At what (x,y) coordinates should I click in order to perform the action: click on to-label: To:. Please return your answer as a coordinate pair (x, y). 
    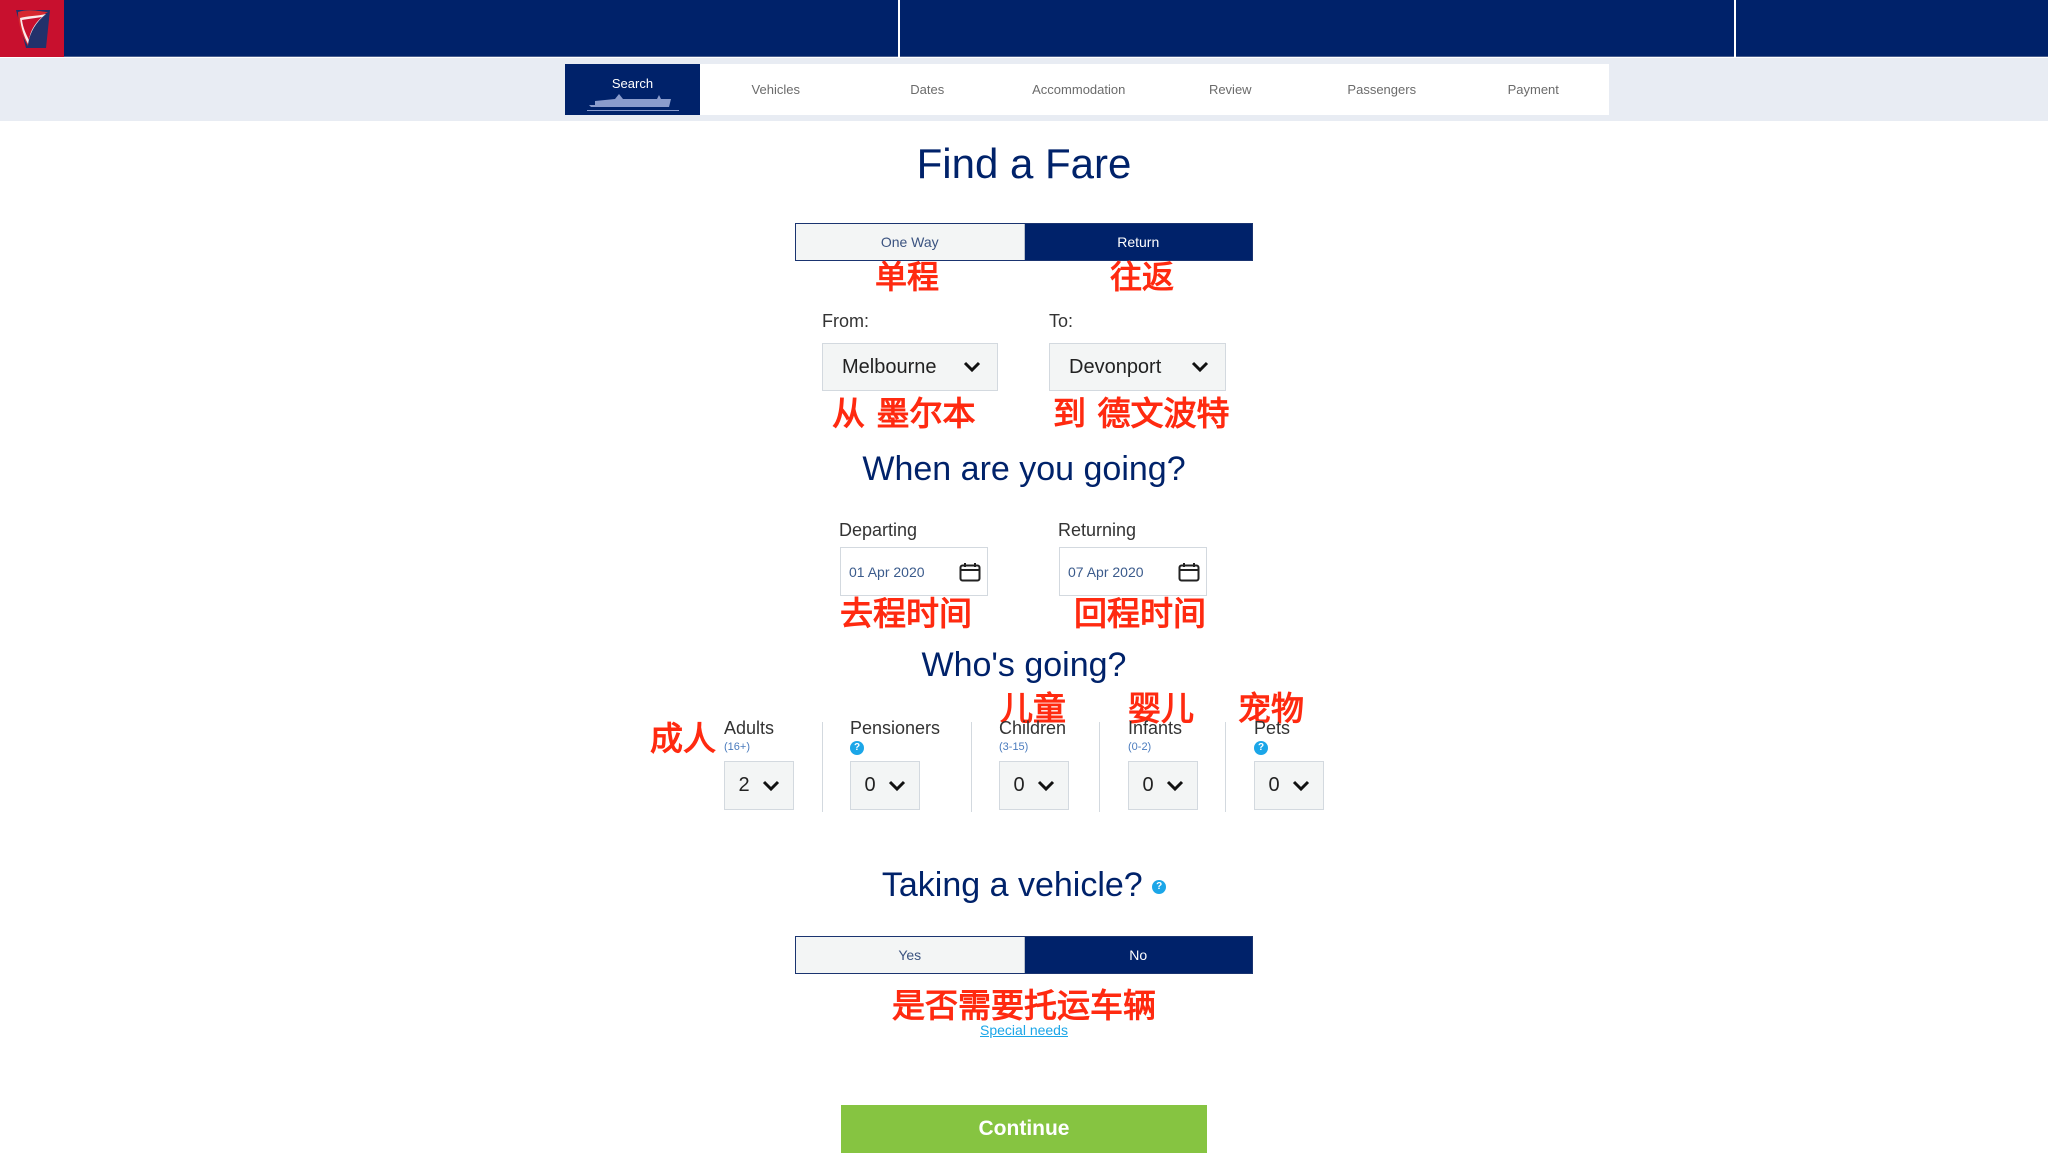
    Looking at the image, I should click on (1061, 321).